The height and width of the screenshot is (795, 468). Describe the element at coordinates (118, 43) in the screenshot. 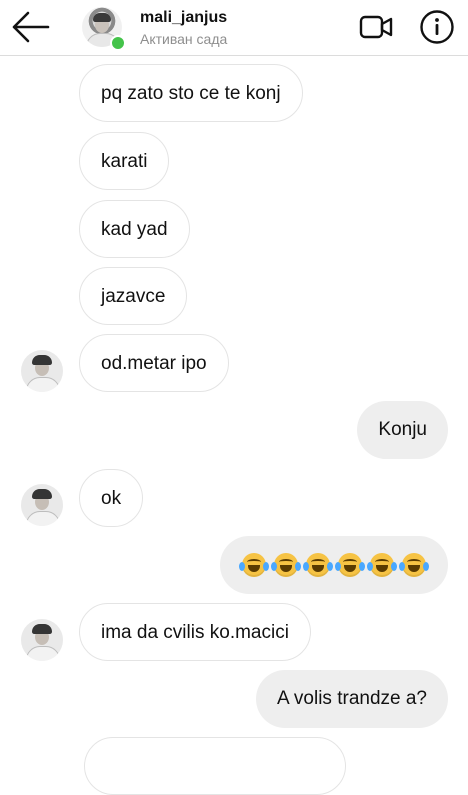

I see `online-indicator` at that location.